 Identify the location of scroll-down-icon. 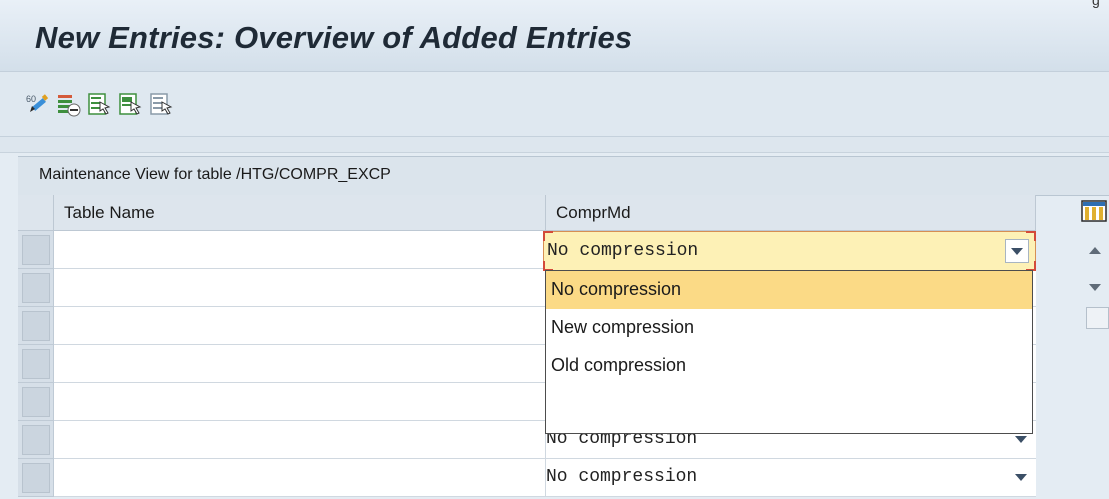
(1095, 287).